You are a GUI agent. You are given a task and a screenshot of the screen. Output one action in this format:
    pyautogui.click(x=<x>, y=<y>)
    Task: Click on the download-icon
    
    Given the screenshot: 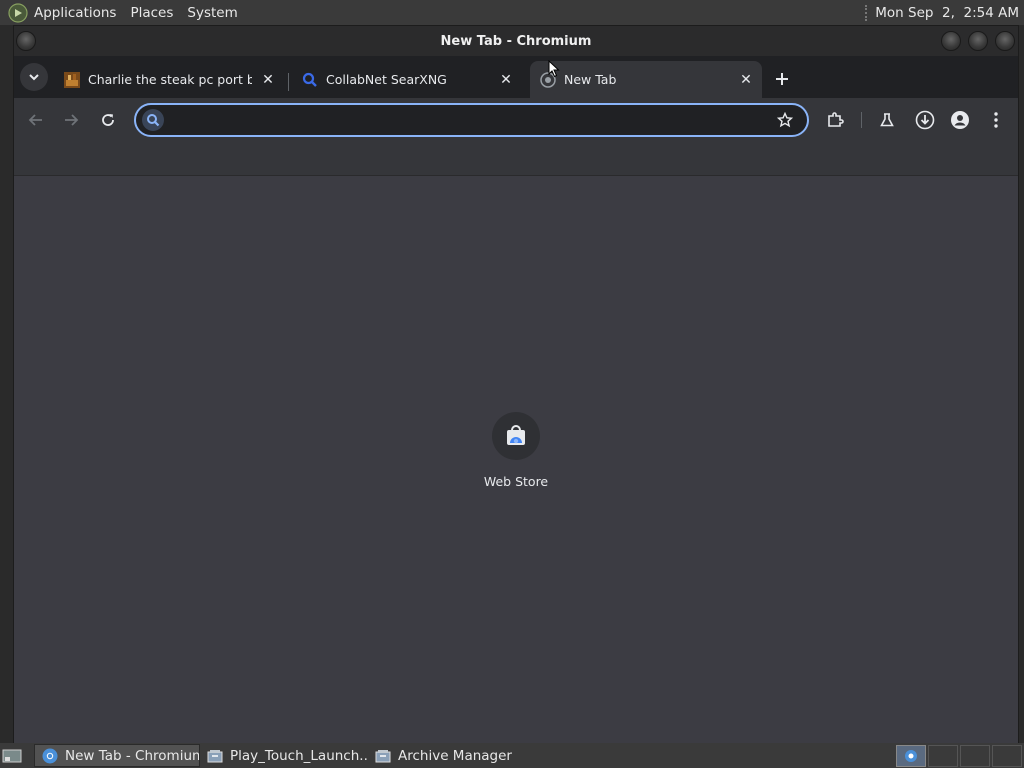 What is the action you would take?
    pyautogui.click(x=925, y=120)
    